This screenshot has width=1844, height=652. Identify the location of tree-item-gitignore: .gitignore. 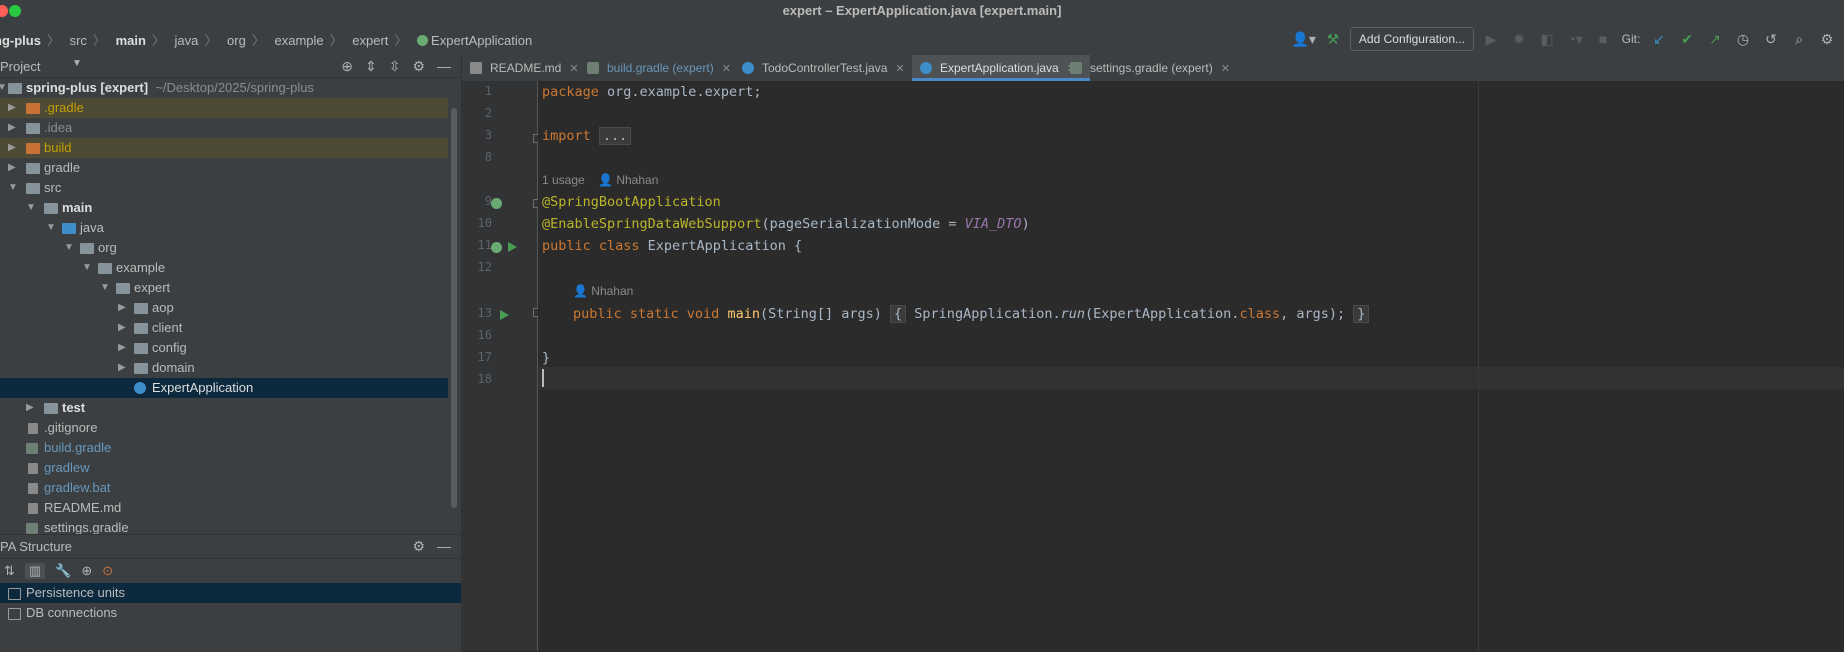
(224, 428).